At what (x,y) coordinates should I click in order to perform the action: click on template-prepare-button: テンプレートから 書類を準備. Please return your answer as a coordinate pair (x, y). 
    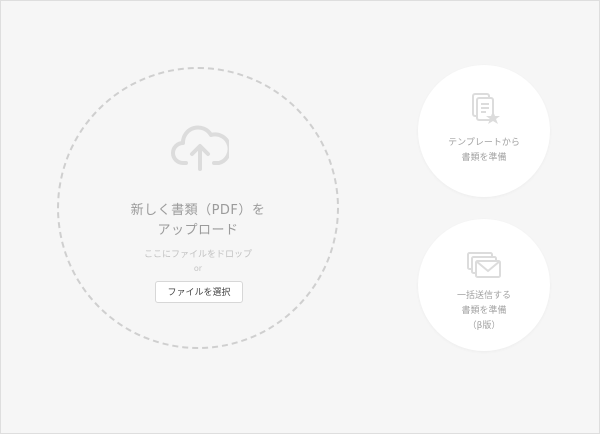
    Looking at the image, I should click on (484, 131).